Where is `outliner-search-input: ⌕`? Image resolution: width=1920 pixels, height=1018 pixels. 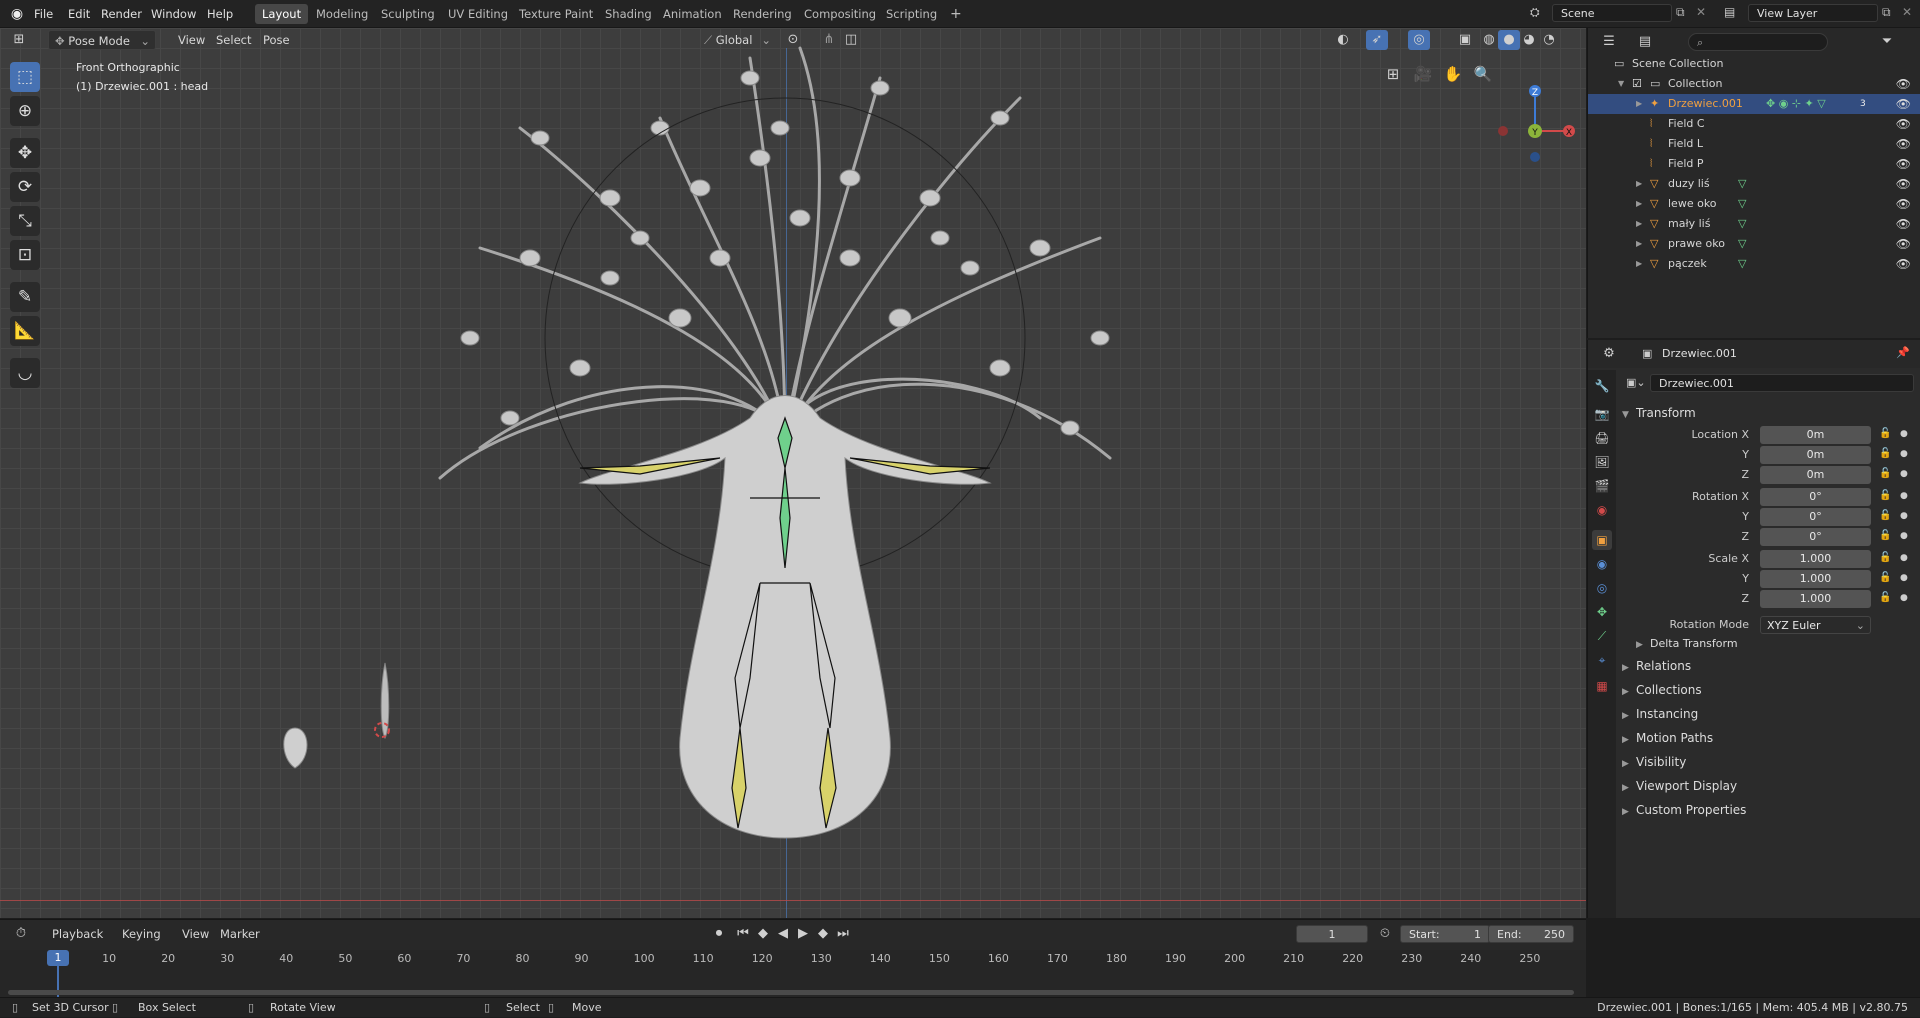 outliner-search-input: ⌕ is located at coordinates (1758, 42).